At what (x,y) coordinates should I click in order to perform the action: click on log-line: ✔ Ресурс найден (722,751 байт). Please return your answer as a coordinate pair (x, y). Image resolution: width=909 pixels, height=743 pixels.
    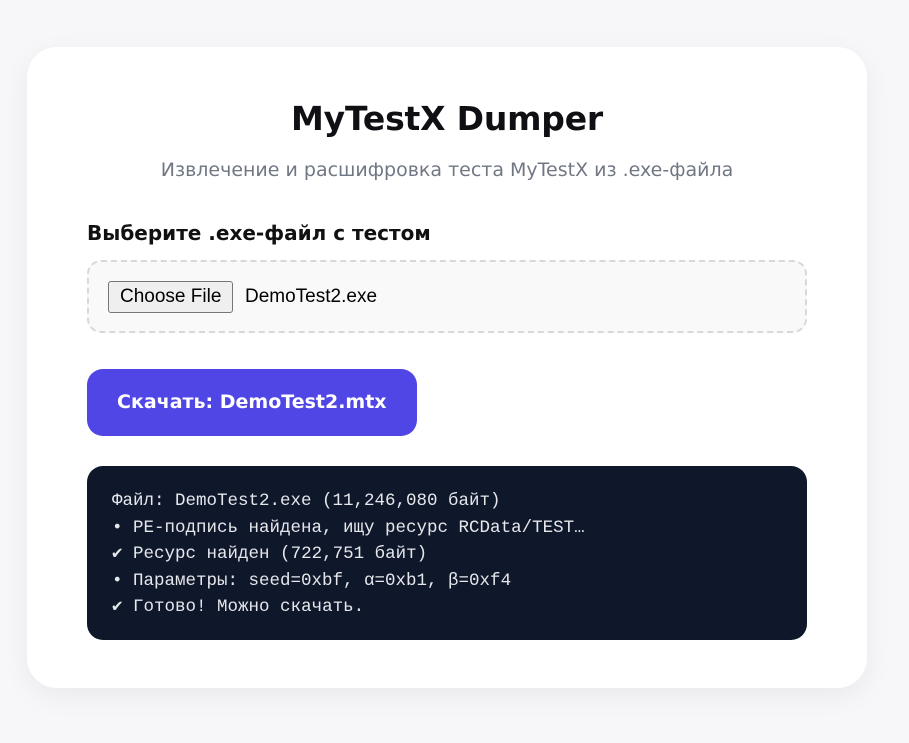
    Looking at the image, I should click on (270, 554).